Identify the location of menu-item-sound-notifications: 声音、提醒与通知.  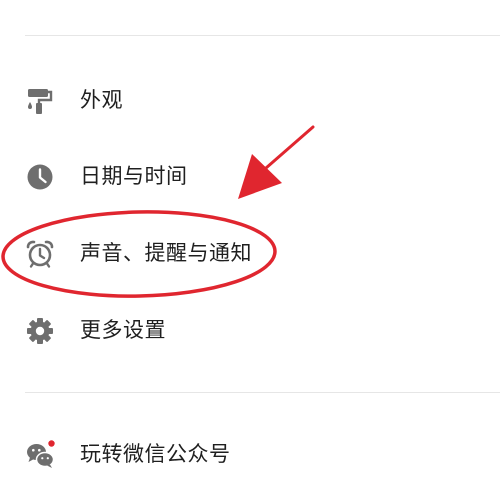
(250, 253).